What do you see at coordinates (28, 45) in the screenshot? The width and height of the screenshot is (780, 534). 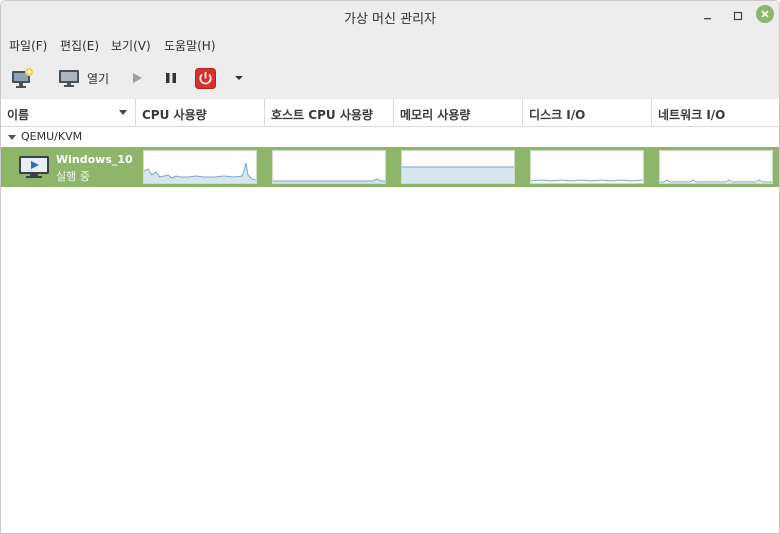 I see `menu-file: 파일(F)` at bounding box center [28, 45].